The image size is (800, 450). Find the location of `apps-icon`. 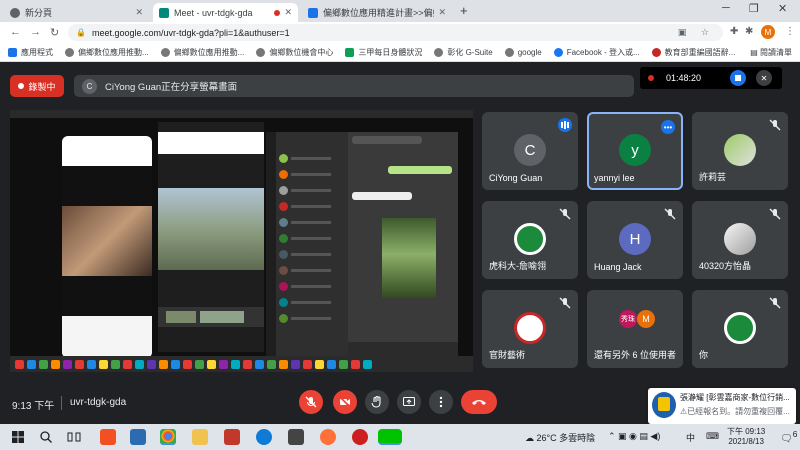

apps-icon is located at coordinates (12, 52).